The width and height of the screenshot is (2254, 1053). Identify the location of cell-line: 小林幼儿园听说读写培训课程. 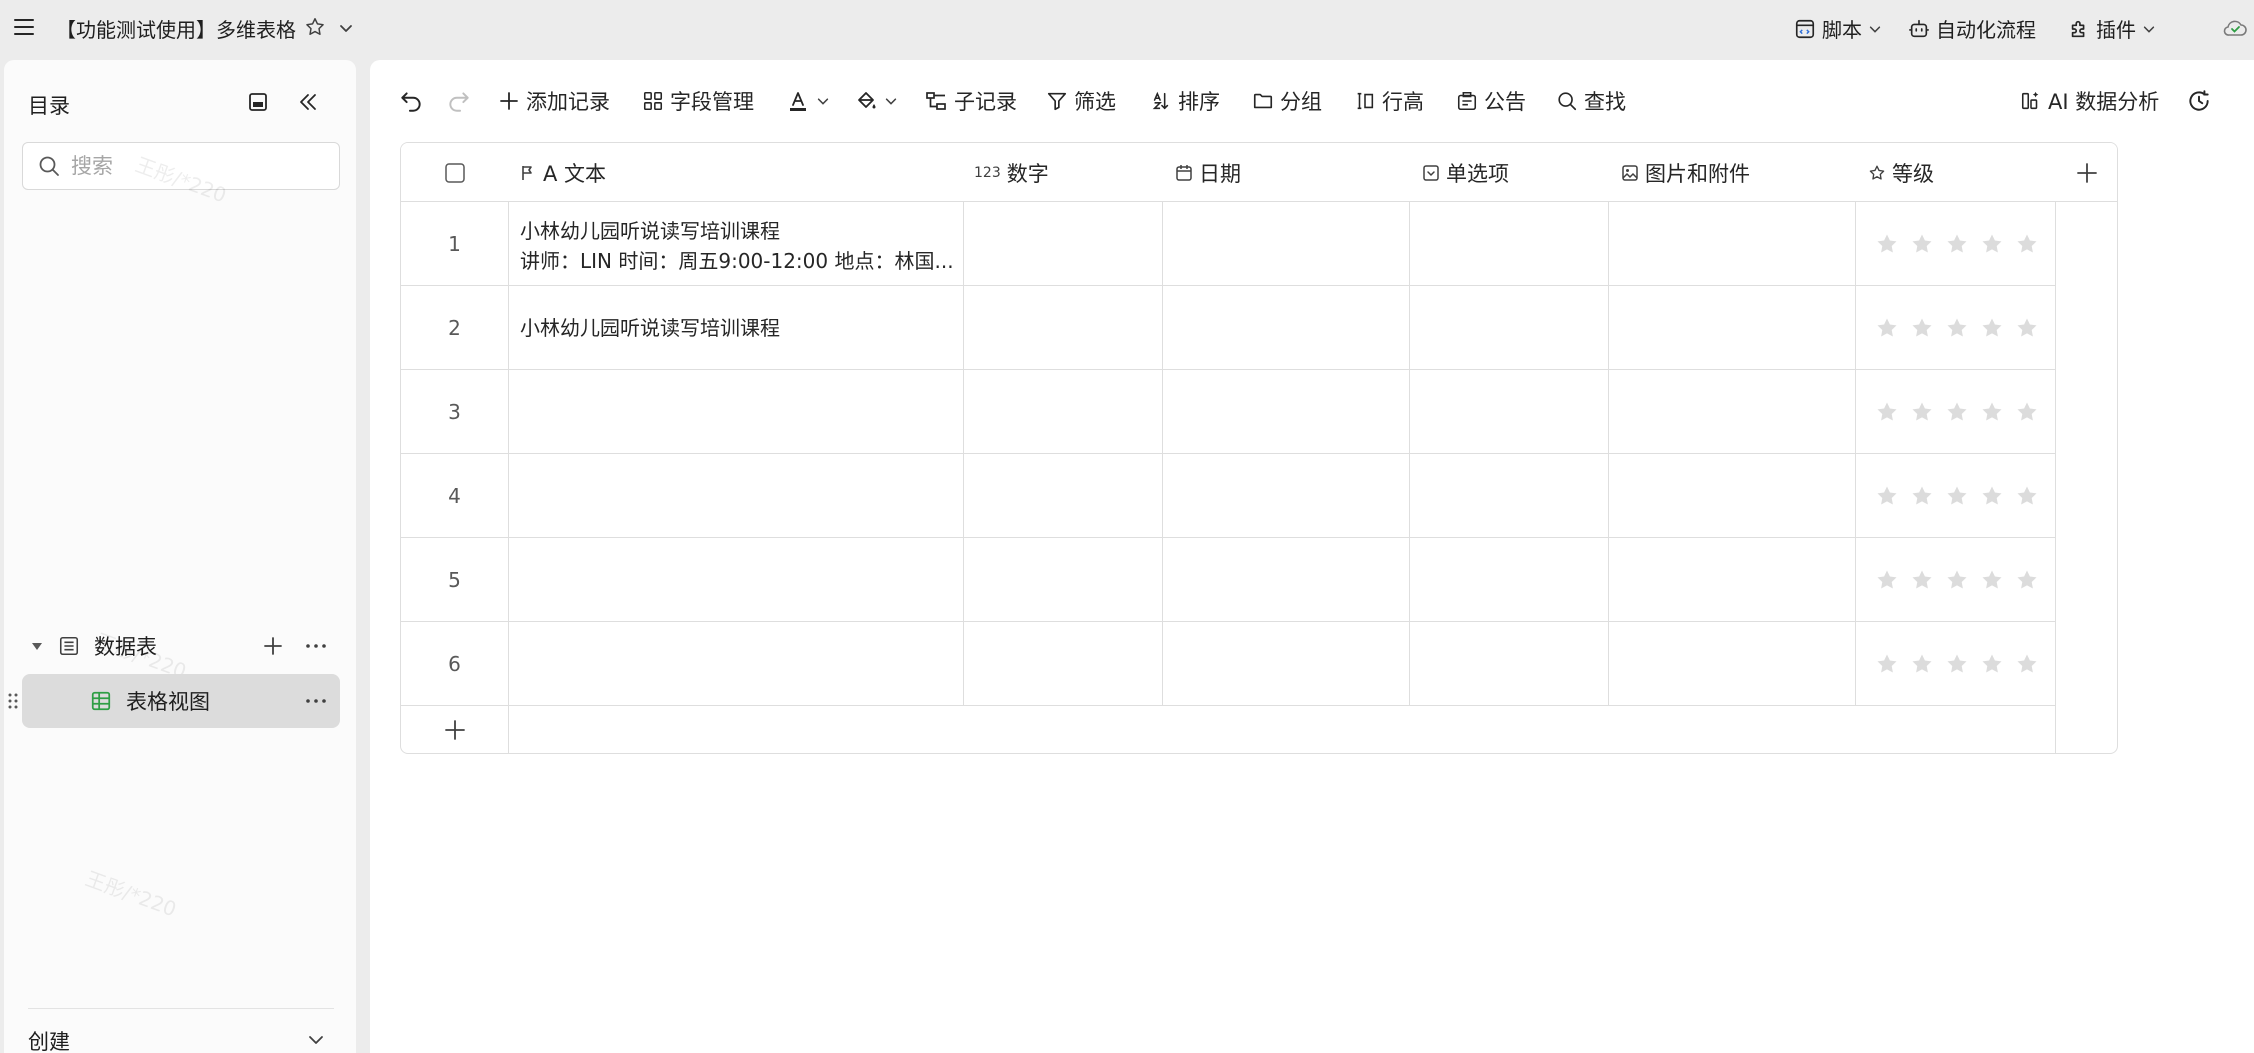
(650, 231).